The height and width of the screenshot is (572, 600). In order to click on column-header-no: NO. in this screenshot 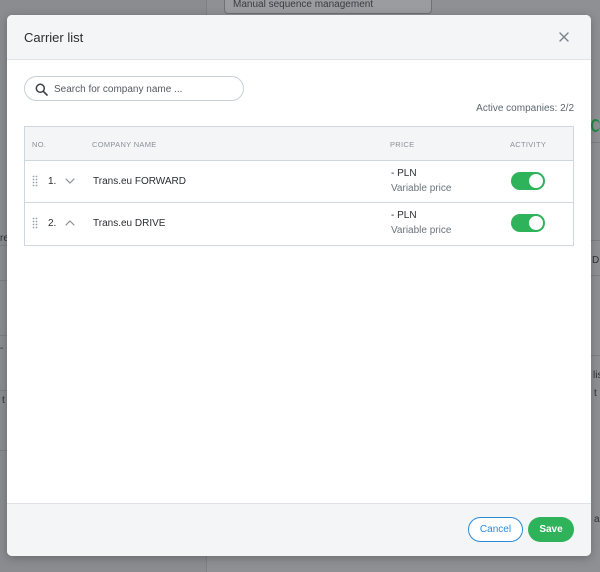, I will do `click(39, 144)`.